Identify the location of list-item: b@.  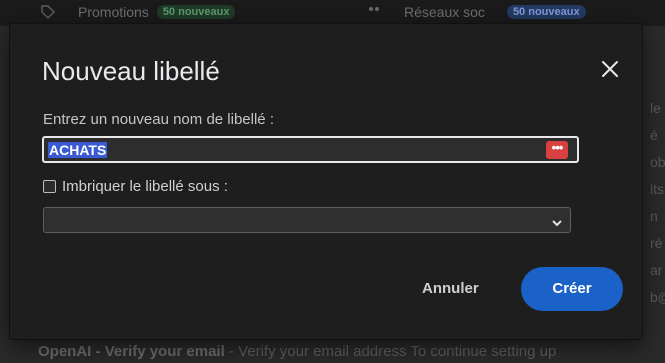
(657, 297).